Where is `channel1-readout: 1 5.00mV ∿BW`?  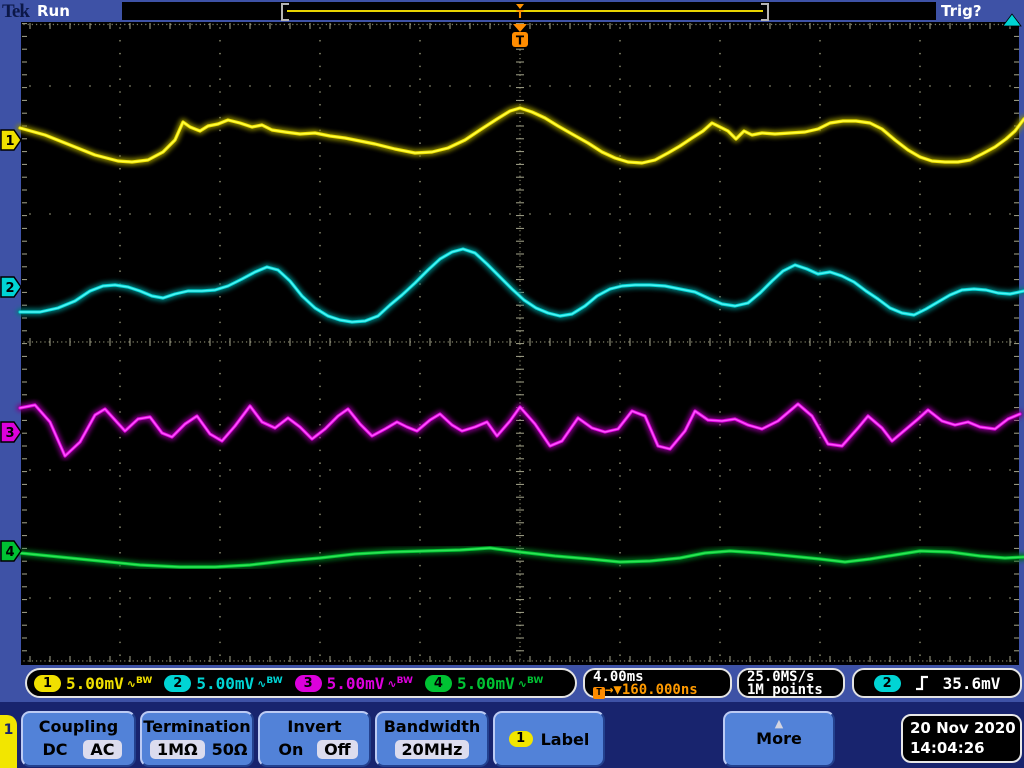
channel1-readout: 1 5.00mV ∿BW is located at coordinates (93, 683).